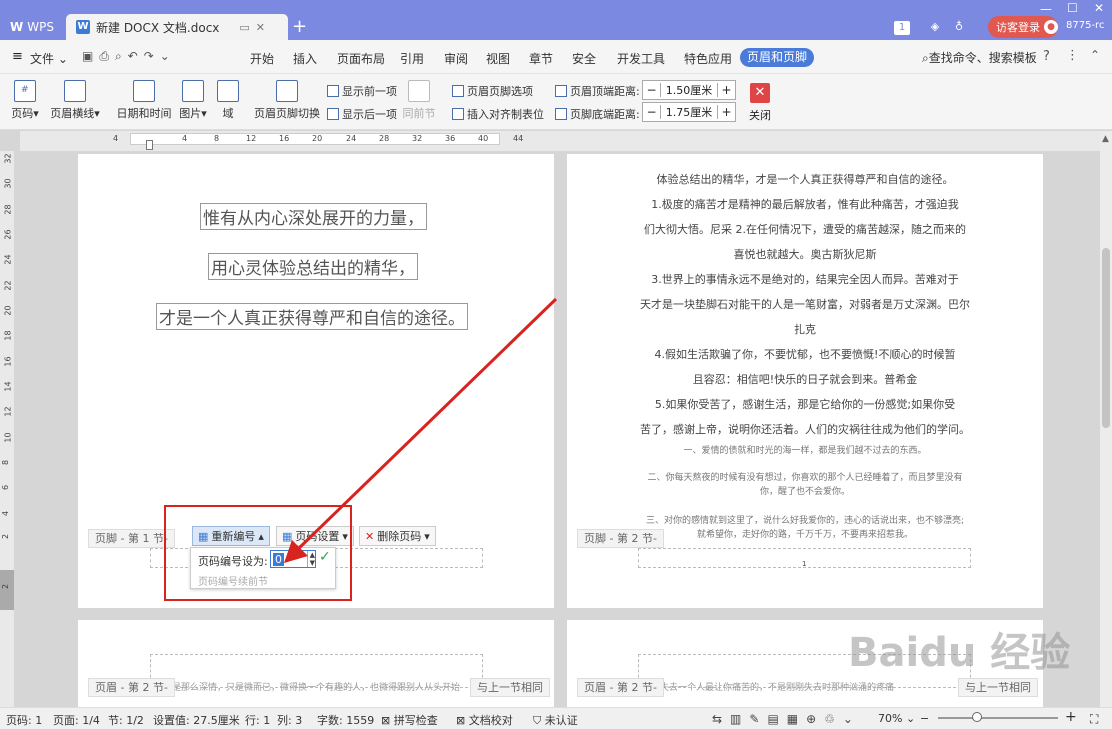  Describe the element at coordinates (1094, 719) in the screenshot. I see `fullscreen-icon: ⛶` at that location.